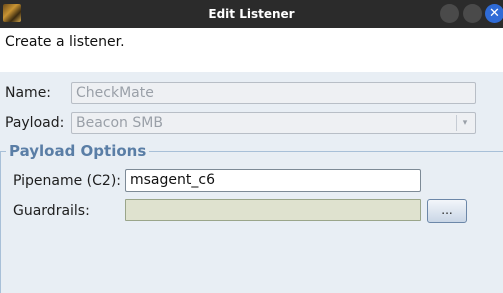 The width and height of the screenshot is (503, 293). I want to click on minimize-button, so click(449, 13).